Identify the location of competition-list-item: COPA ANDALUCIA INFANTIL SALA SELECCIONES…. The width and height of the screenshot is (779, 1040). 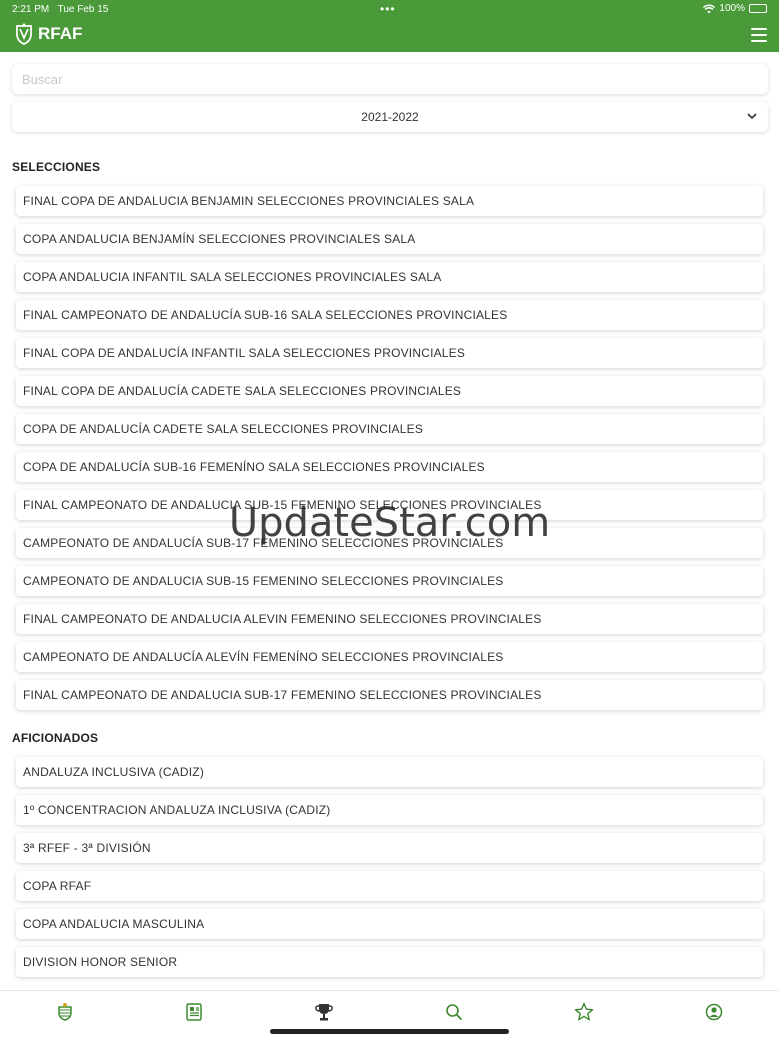
(389, 277).